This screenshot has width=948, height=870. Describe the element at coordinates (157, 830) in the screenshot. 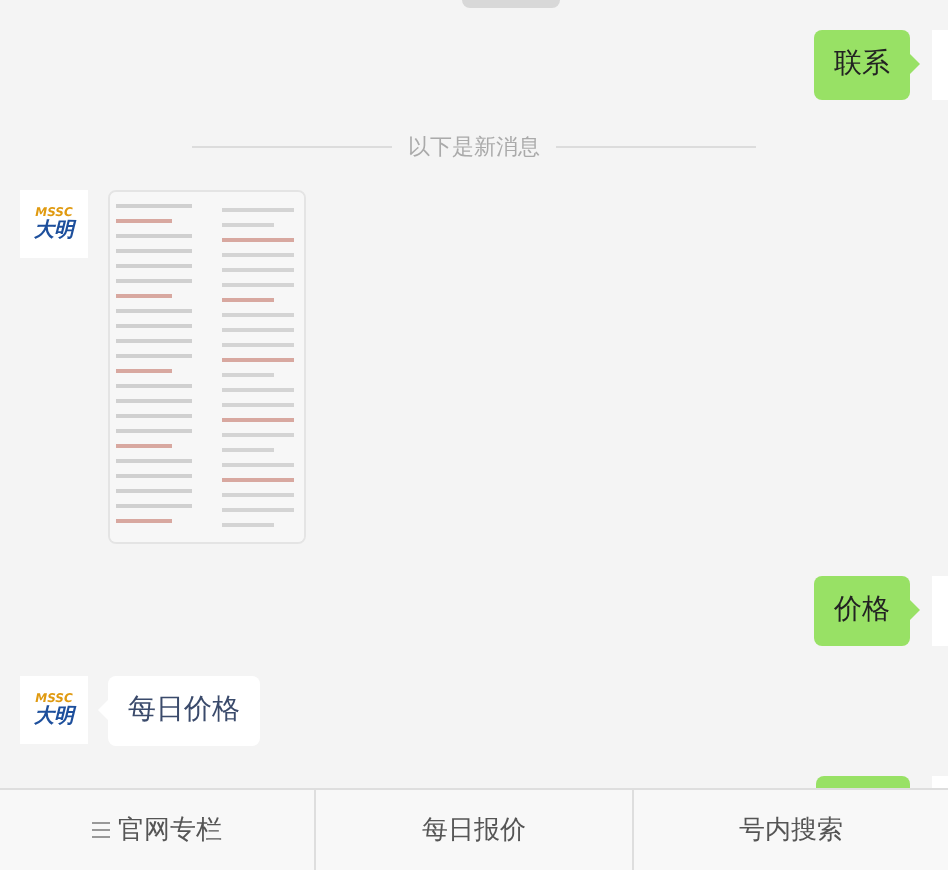

I see `menu-tab: 官网专栏` at that location.